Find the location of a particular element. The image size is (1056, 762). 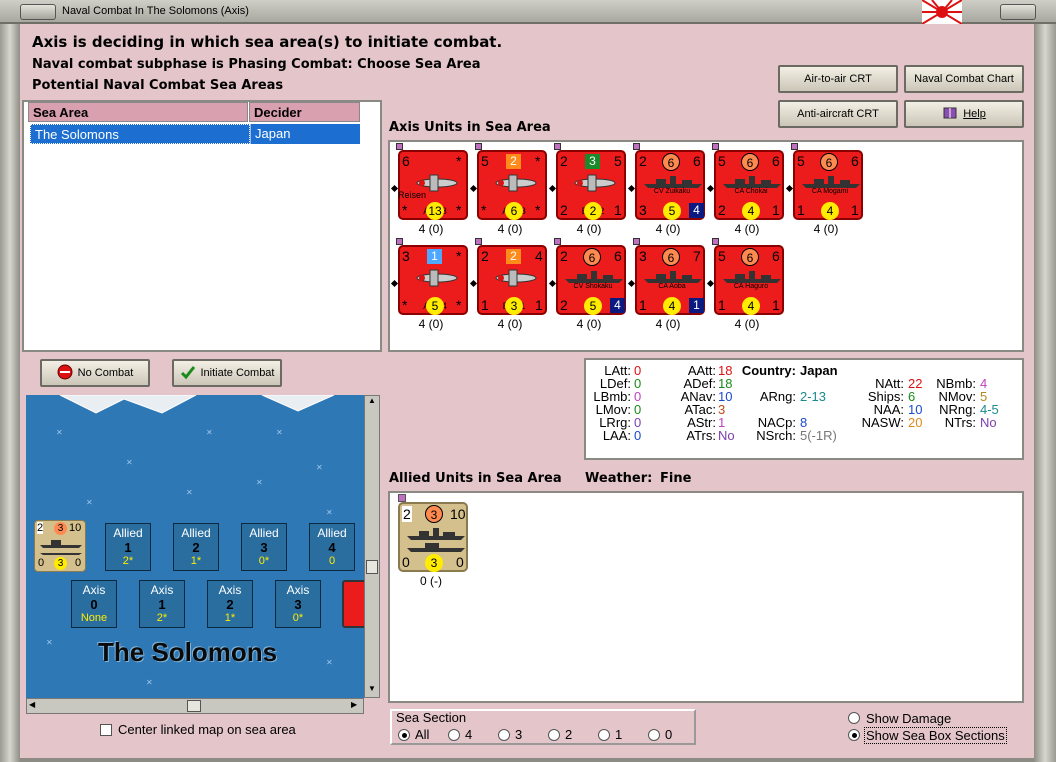

axis-unit-counter: 6*ReisenA6M3*13* is located at coordinates (433, 185).